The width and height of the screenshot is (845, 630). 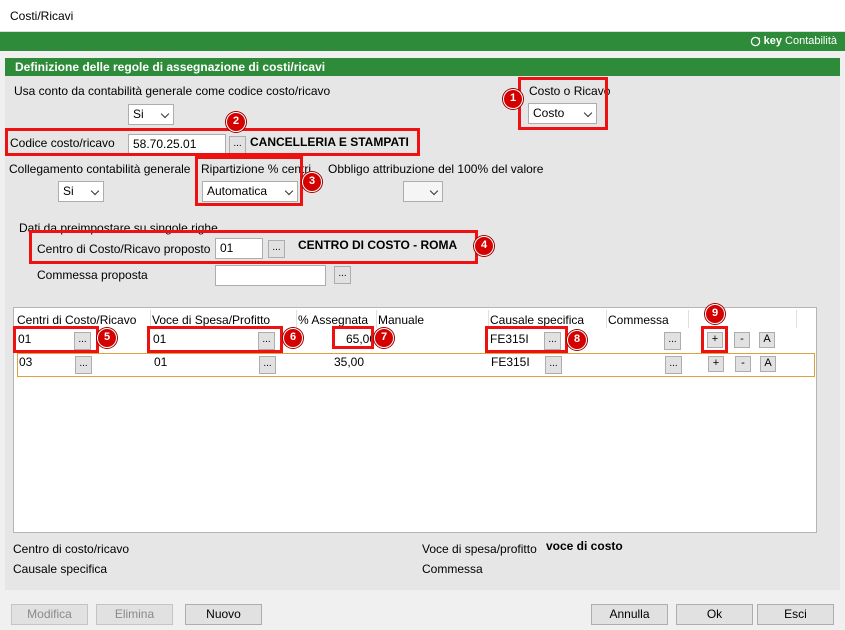 What do you see at coordinates (211, 320) in the screenshot?
I see `col-header-voce: Voce di Spesa/Profitto` at bounding box center [211, 320].